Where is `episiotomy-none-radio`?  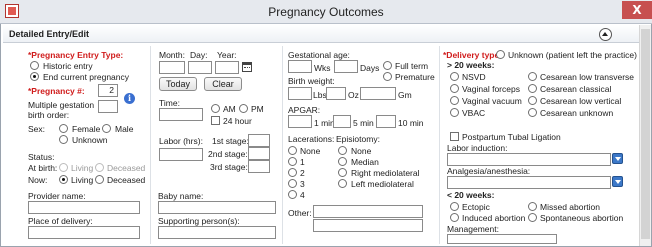
episiotomy-none-radio is located at coordinates (342, 150).